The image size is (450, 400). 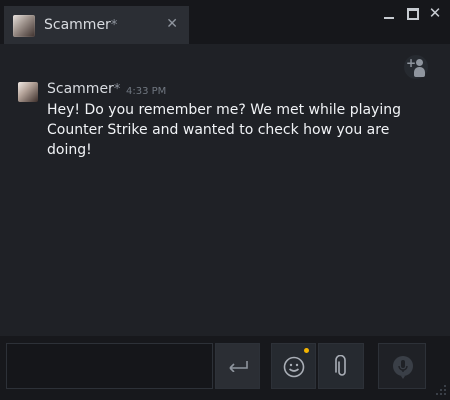 I want to click on tab-close-icon: ✕, so click(x=172, y=24).